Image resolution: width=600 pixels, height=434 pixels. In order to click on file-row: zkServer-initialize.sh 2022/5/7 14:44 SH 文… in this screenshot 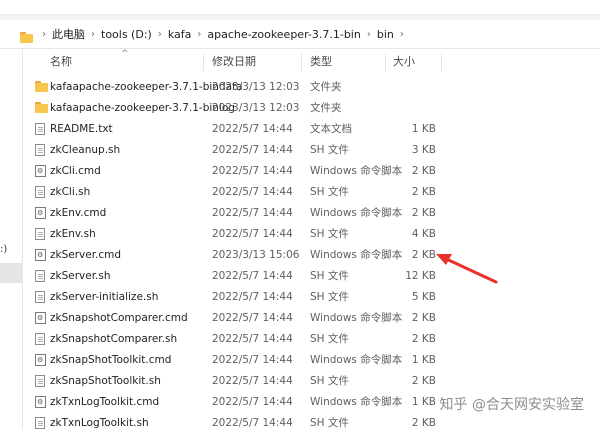, I will do `click(311, 297)`.